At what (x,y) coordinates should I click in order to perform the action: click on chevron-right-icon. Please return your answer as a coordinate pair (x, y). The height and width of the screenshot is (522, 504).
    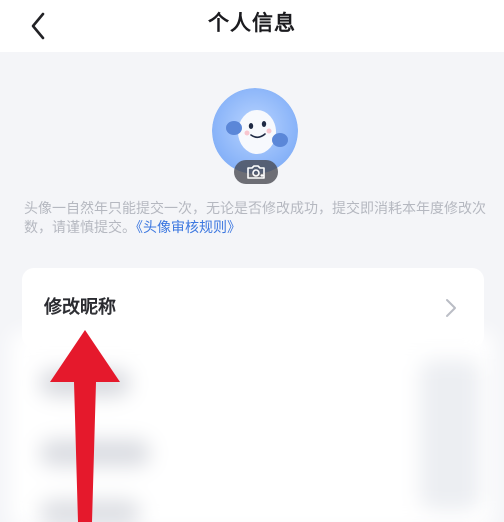
    Looking at the image, I should click on (451, 308).